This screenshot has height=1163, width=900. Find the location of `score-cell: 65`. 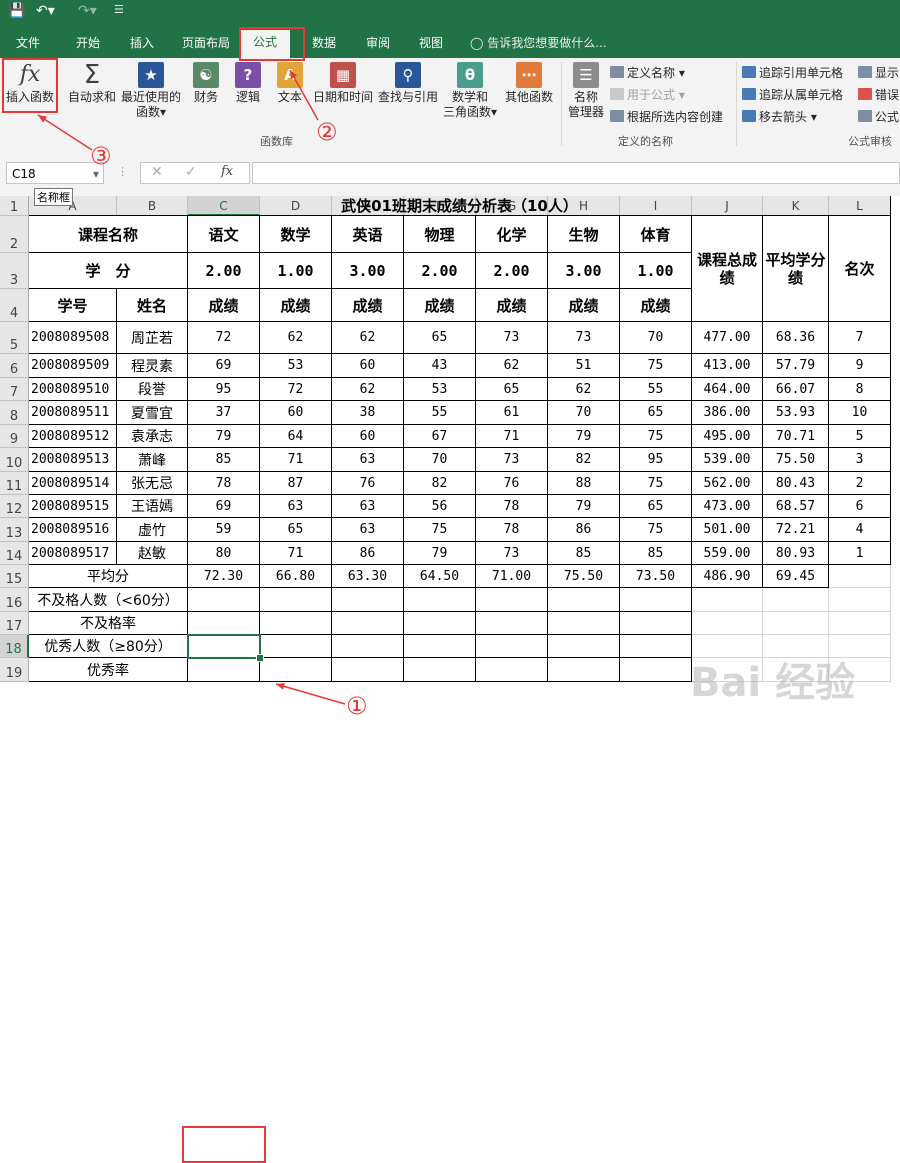

score-cell: 65 is located at coordinates (296, 530).